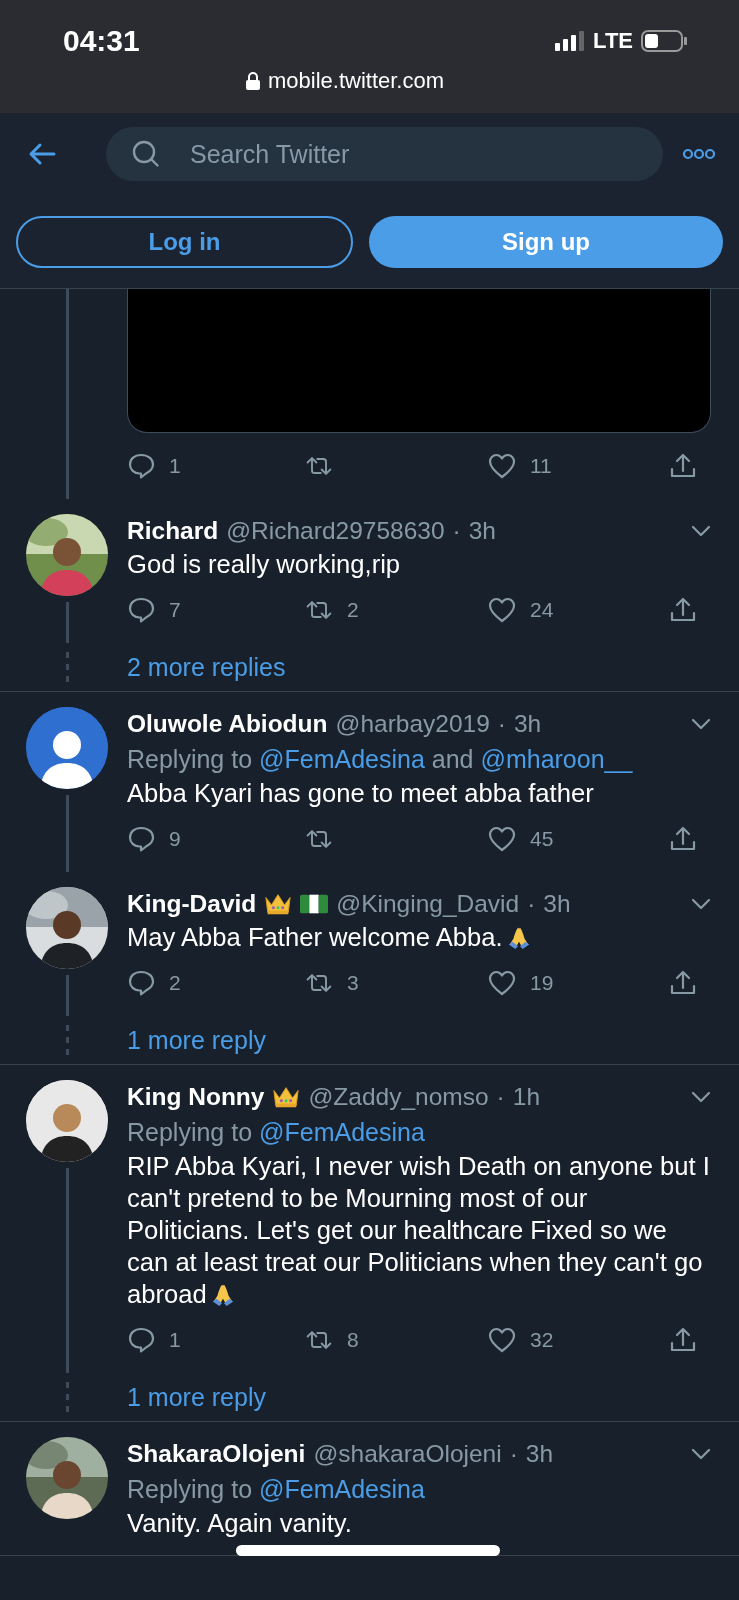  Describe the element at coordinates (175, 610) in the screenshot. I see `reply-count: 7` at that location.